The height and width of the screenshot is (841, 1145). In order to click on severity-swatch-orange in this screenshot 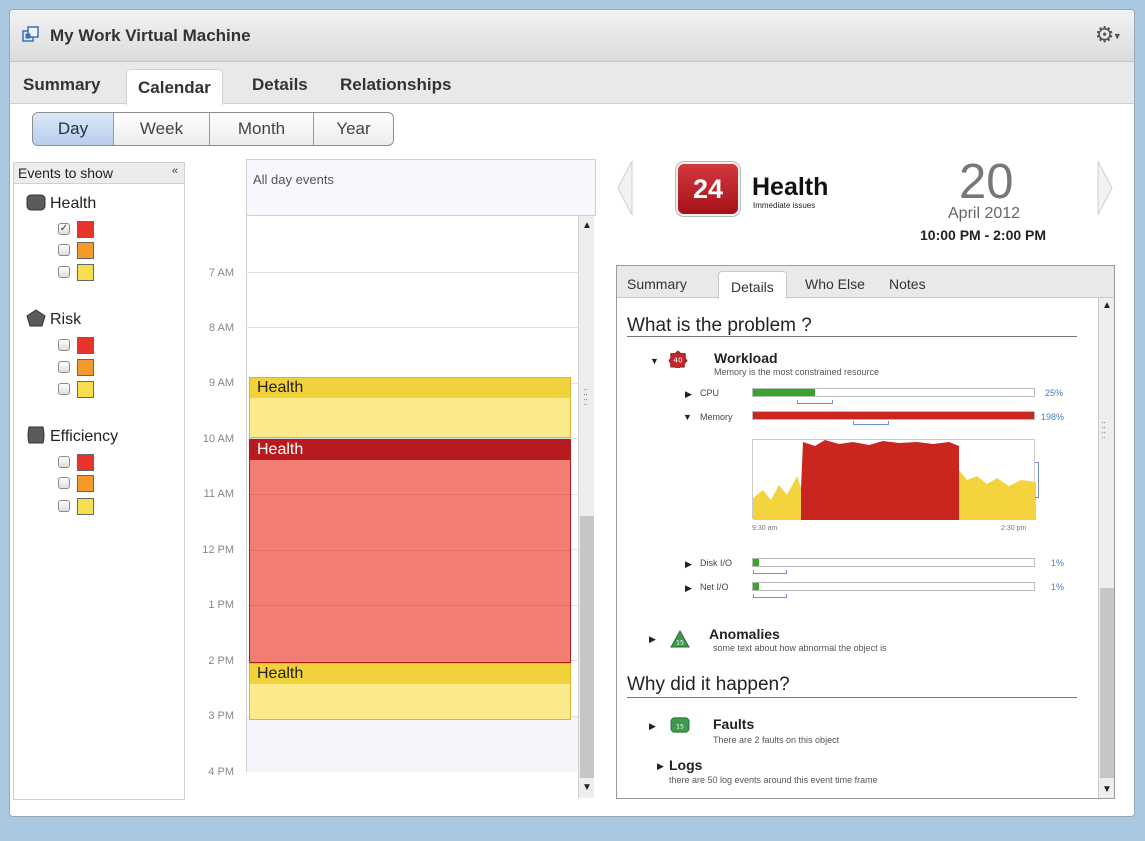, I will do `click(85, 250)`.